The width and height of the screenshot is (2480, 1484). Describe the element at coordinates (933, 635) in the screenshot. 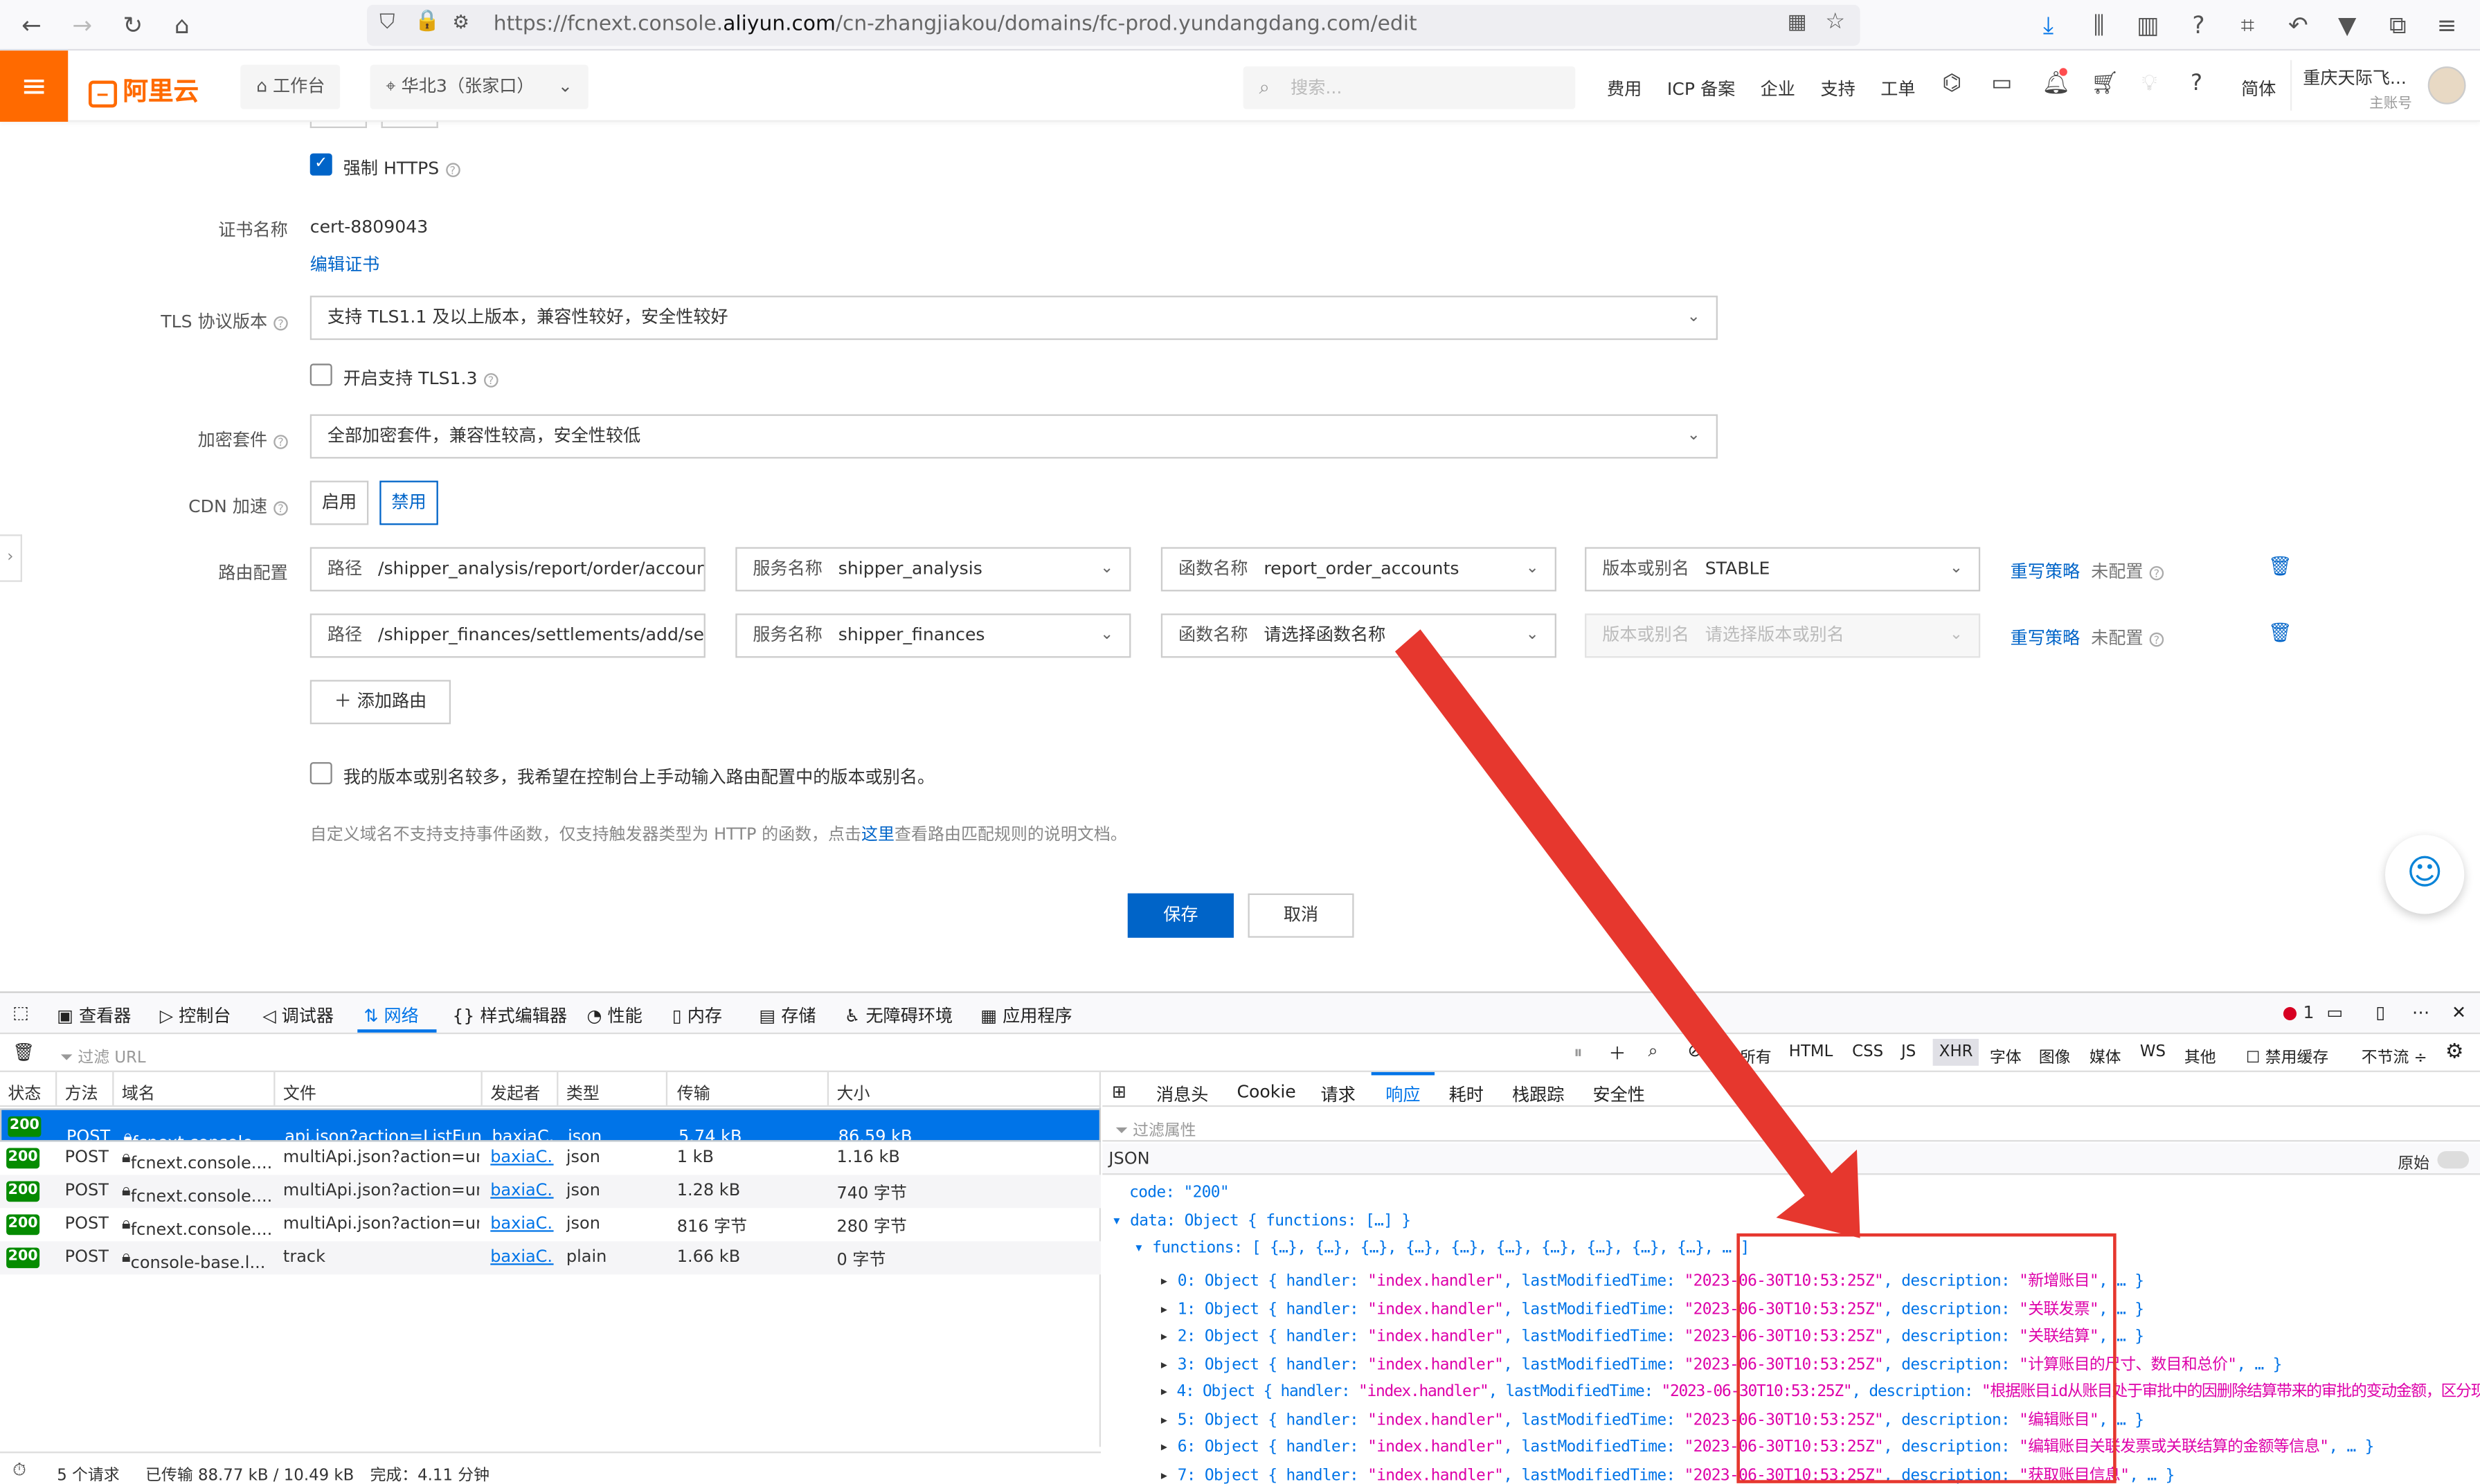

I see `service-select: 服务名称 shipper_finances ⌄` at that location.